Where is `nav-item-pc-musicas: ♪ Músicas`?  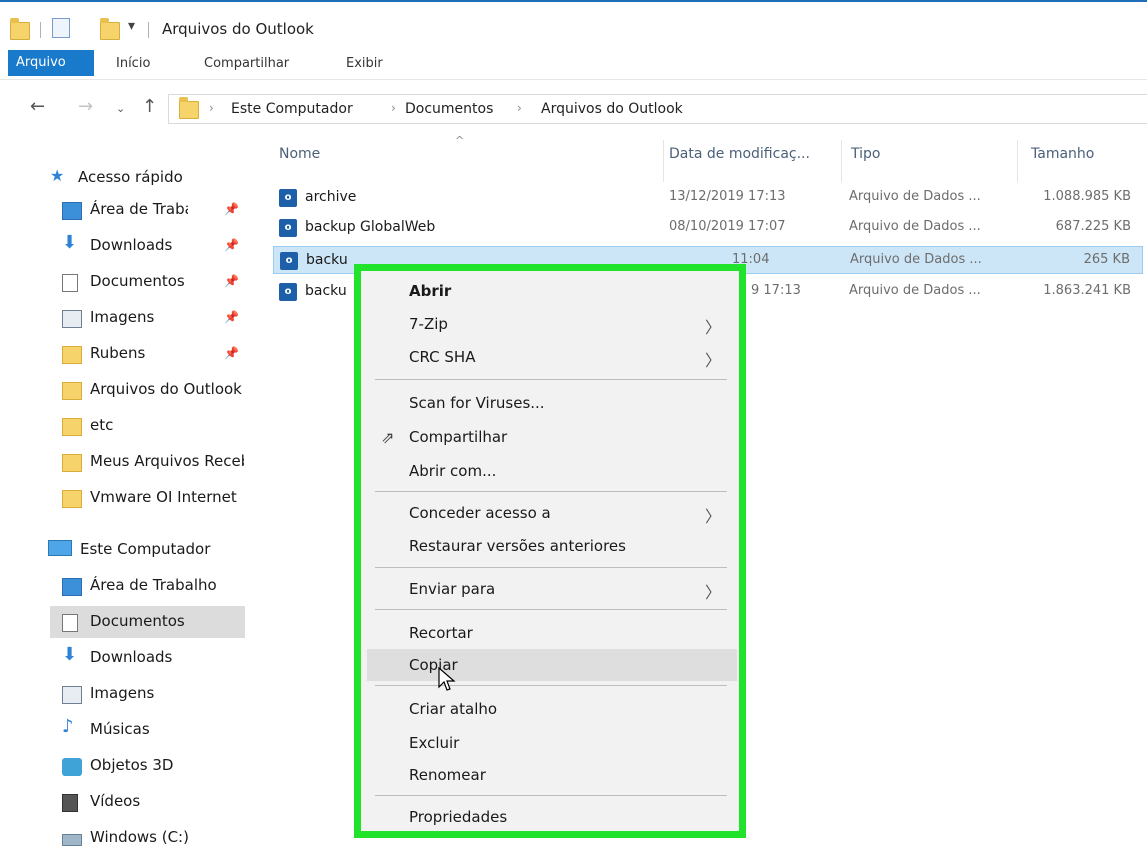 nav-item-pc-musicas: ♪ Músicas is located at coordinates (147, 730).